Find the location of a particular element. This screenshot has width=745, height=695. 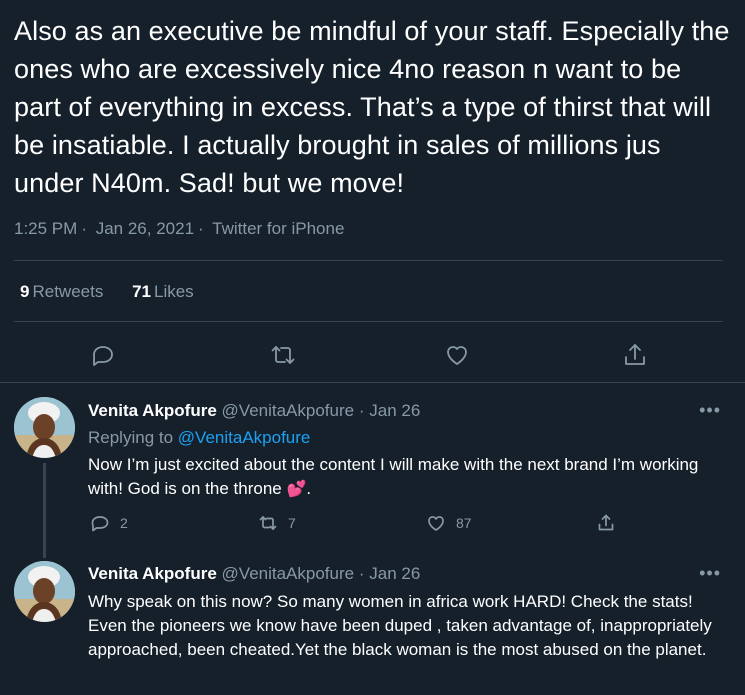

likes-count: 71 is located at coordinates (141, 291).